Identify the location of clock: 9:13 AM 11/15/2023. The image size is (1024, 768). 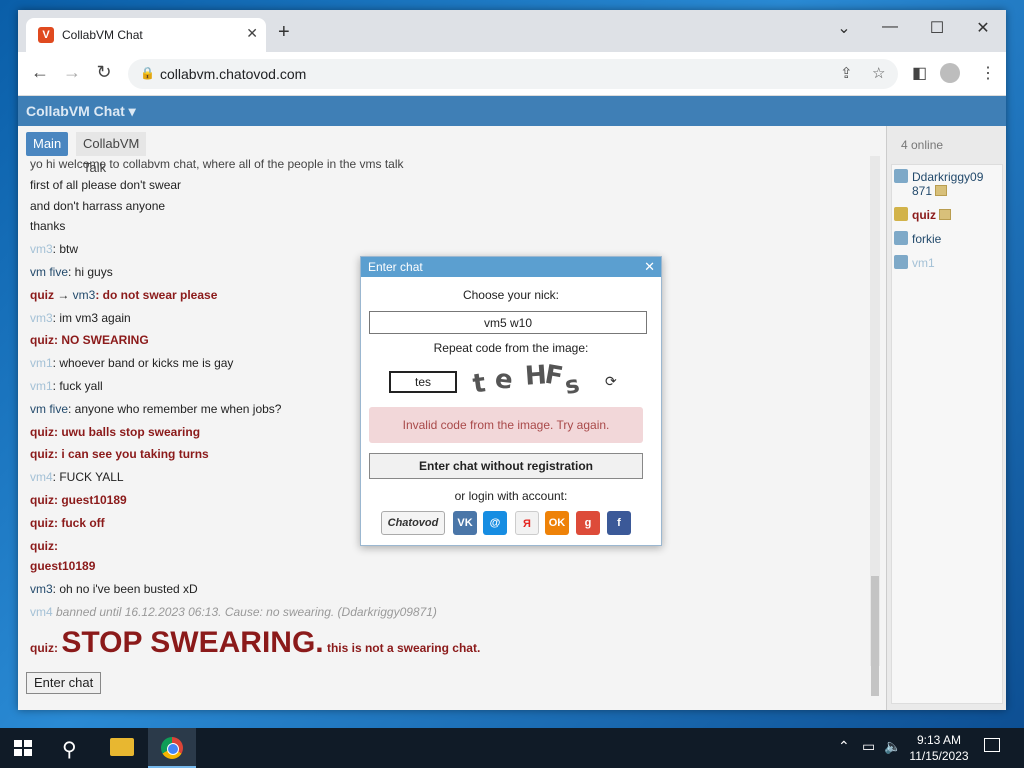
(939, 748).